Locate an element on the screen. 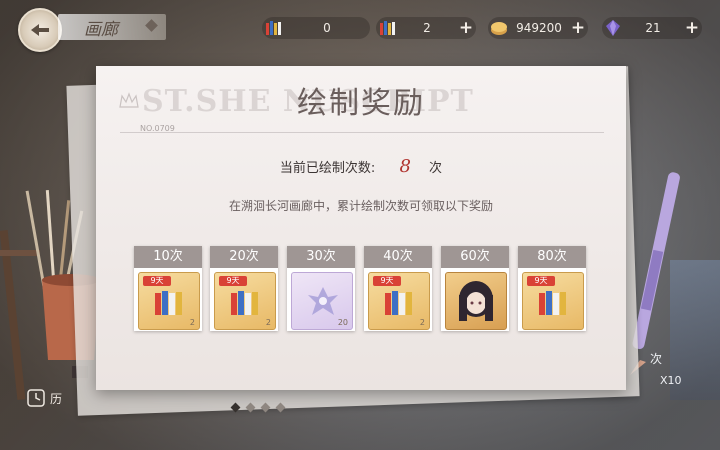 This screenshot has width=720, height=450. resource-brush-set-2: 2 + is located at coordinates (426, 28).